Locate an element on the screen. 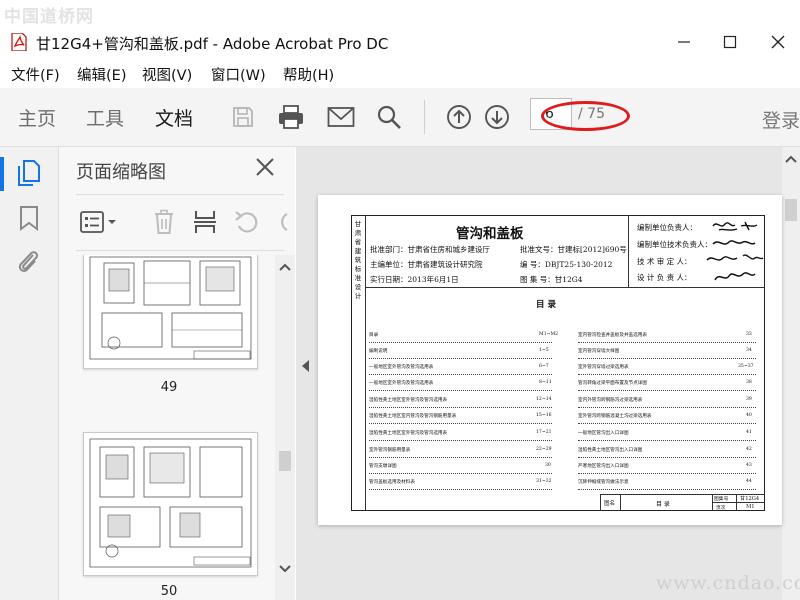 The width and height of the screenshot is (800, 600). previous-page-button is located at coordinates (459, 117).